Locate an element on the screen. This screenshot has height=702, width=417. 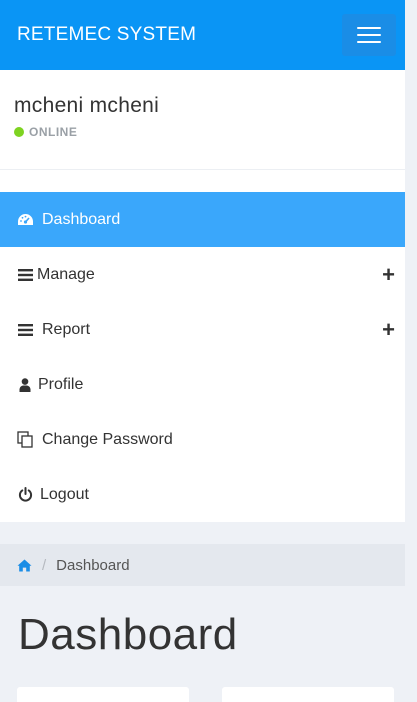
user-status: ONLINE is located at coordinates (205, 132).